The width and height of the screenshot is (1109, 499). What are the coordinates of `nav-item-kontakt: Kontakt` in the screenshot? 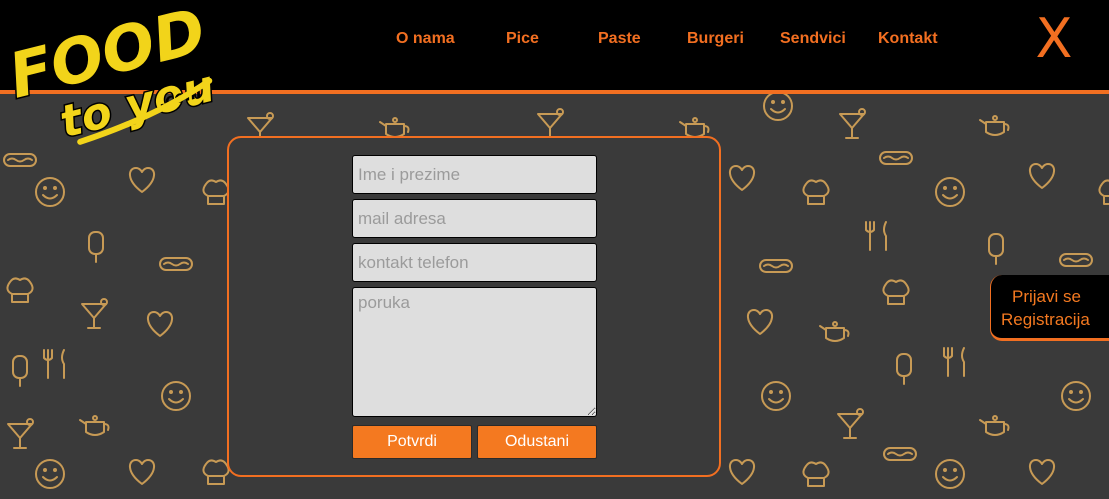 It's located at (908, 39).